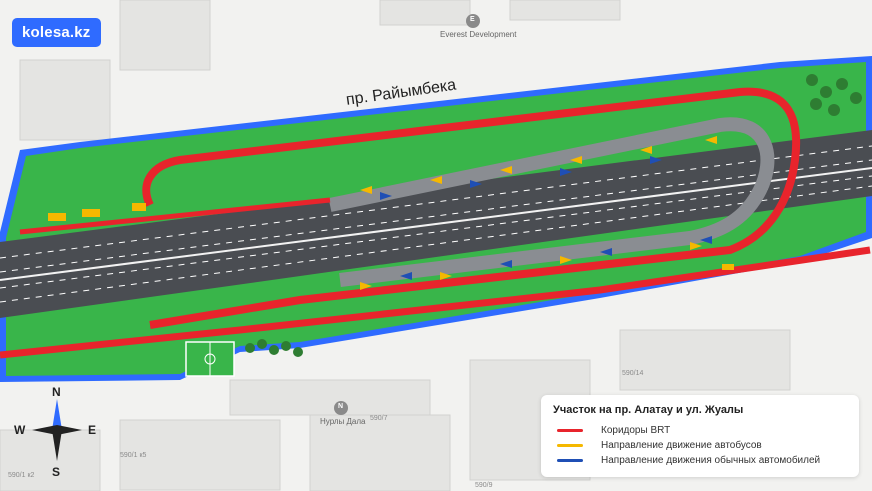  I want to click on legend-item-brt: Коридоры BRT, so click(613, 430).